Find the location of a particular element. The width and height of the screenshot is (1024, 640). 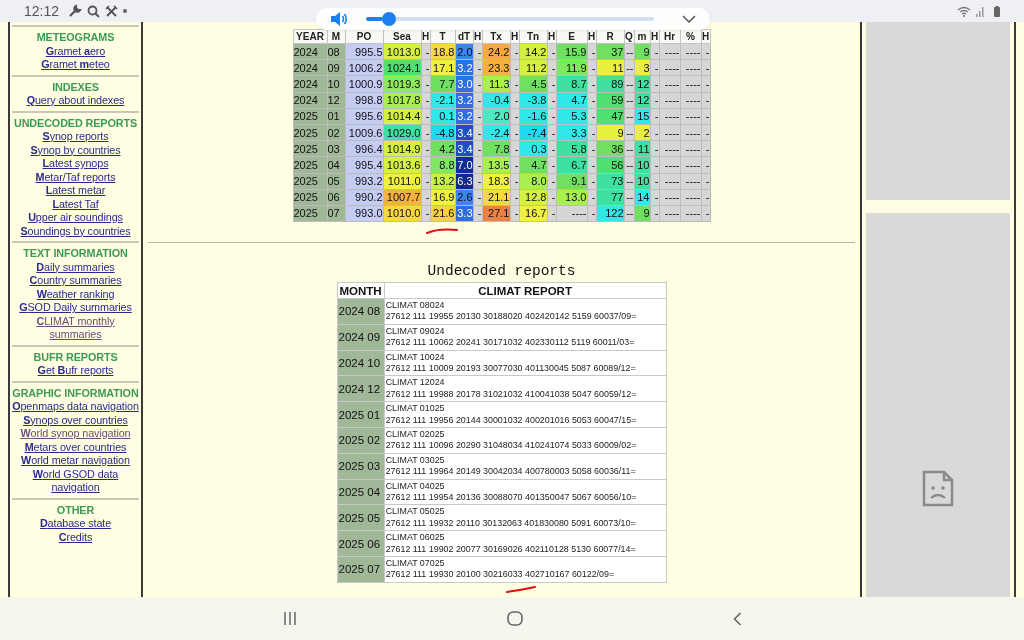

sidebar-link: Credits is located at coordinates (75, 537).